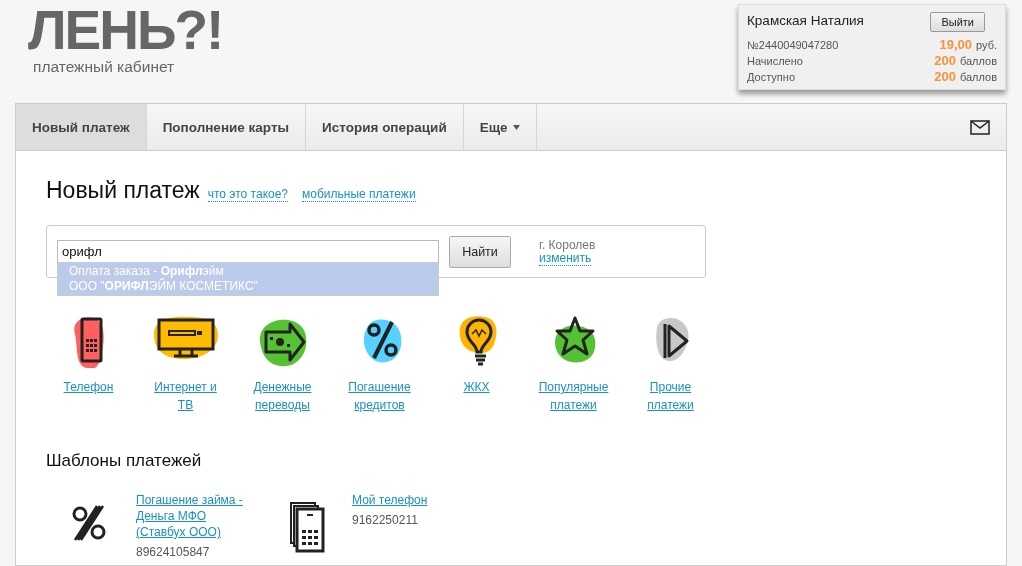  Describe the element at coordinates (980, 127) in the screenshot. I see `mail-icon` at that location.